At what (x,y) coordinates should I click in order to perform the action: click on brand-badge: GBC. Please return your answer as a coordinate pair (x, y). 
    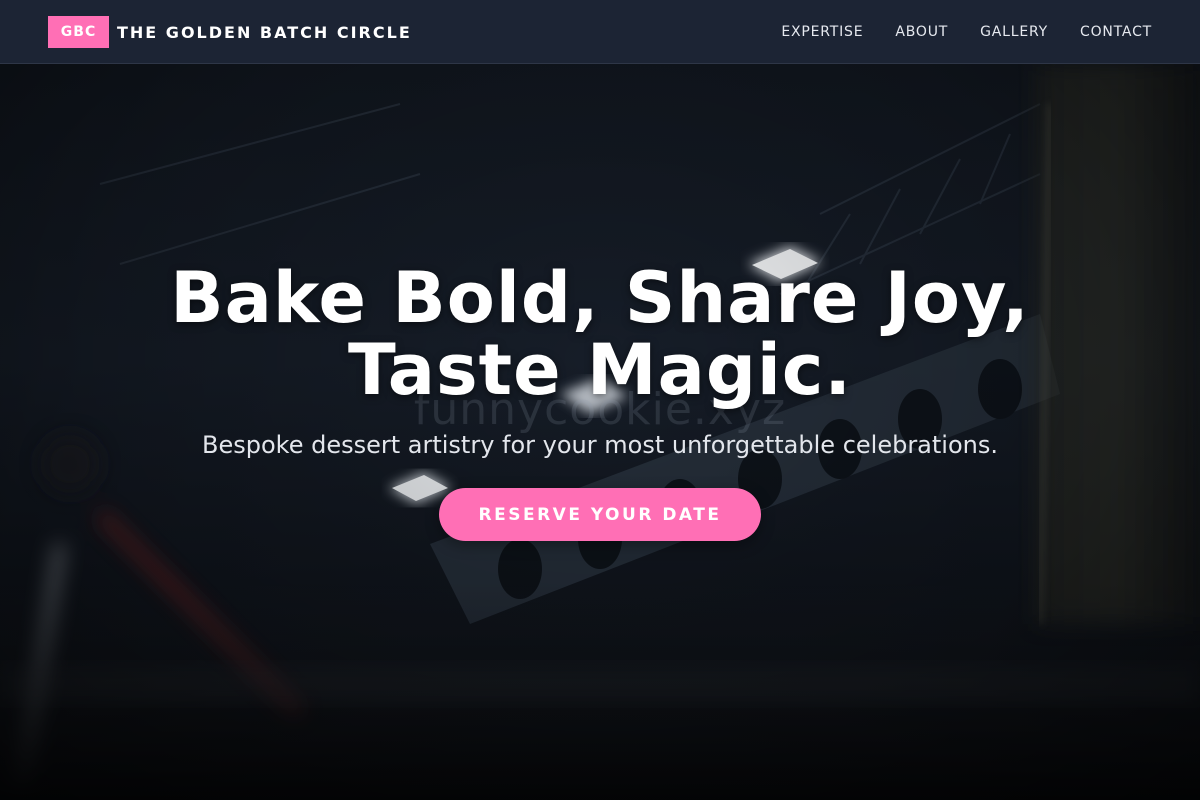
    Looking at the image, I should click on (78, 32).